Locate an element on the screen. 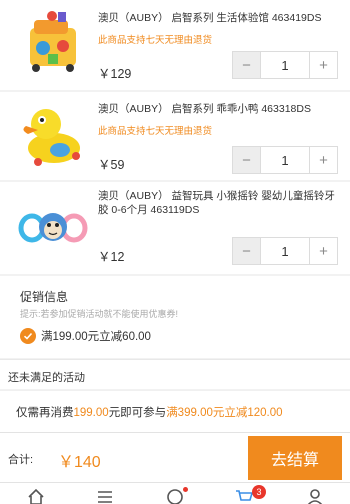  compass-icon is located at coordinates (175, 495).